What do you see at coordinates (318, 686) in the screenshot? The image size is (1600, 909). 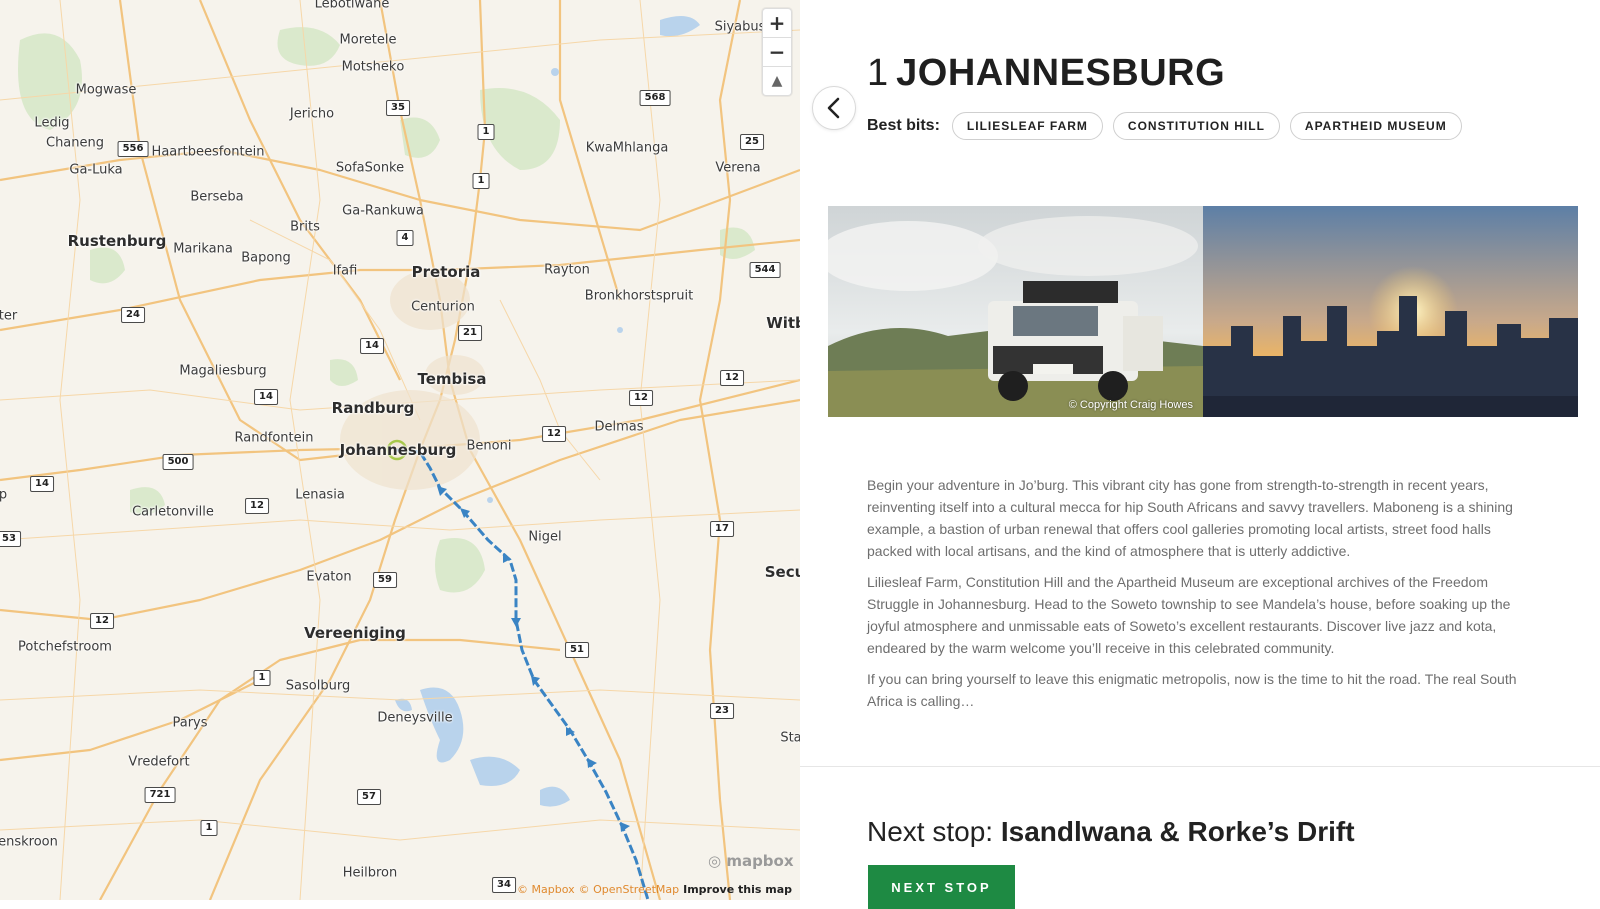 I see `map-place-label: Sasolburg` at bounding box center [318, 686].